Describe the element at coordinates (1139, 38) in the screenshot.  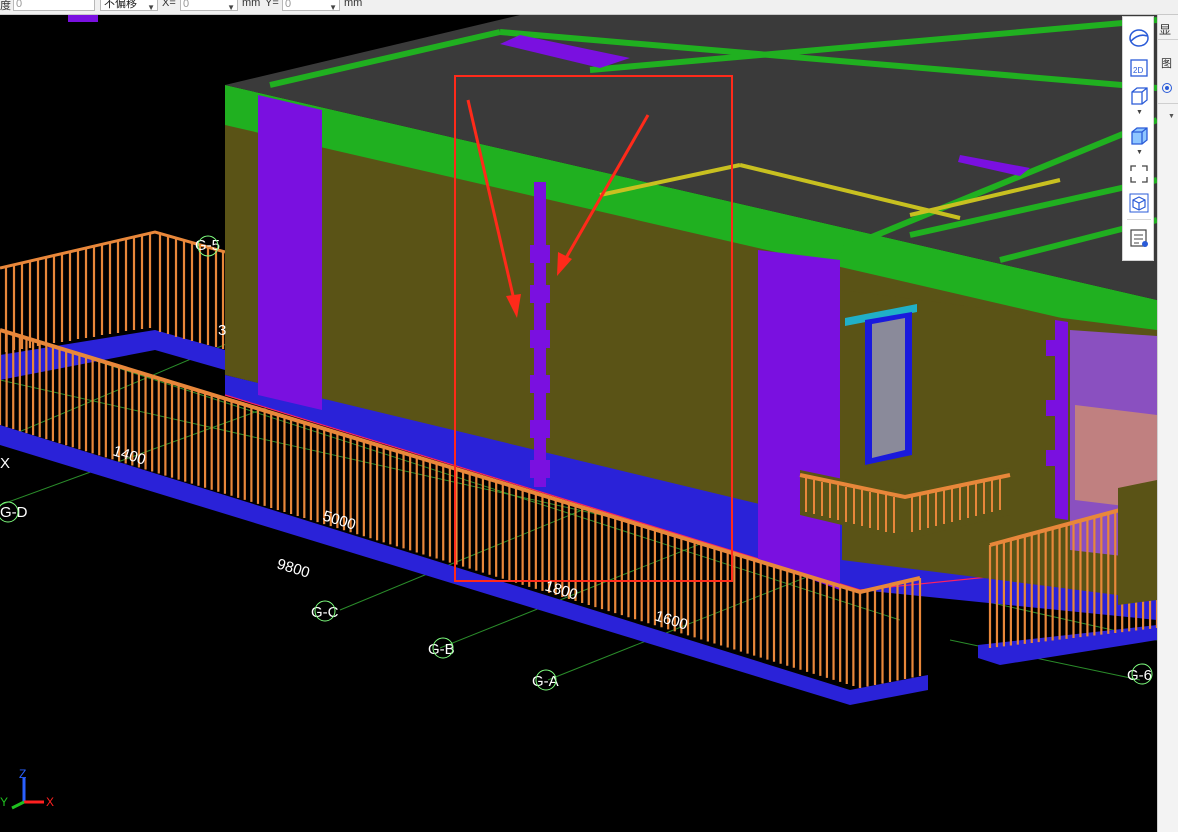
I see `orbit-icon` at that location.